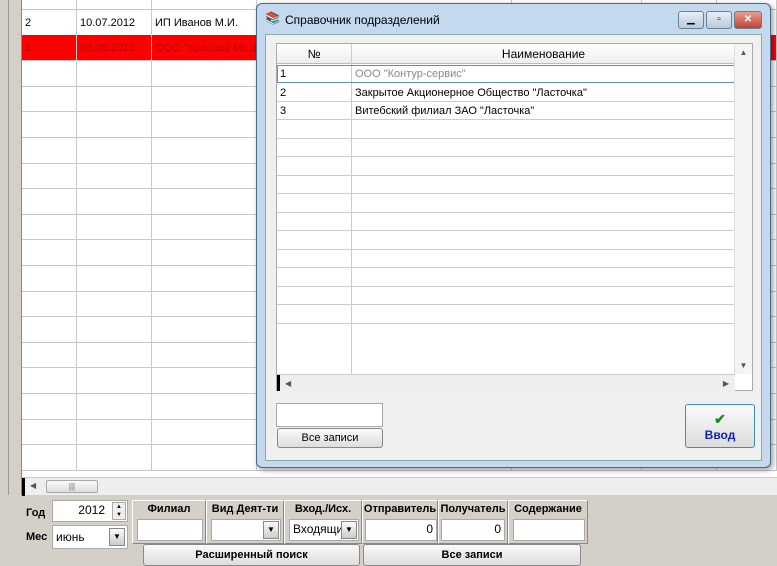 Image resolution: width=777 pixels, height=566 pixels. What do you see at coordinates (36, 513) in the screenshot?
I see `year-label: Год` at bounding box center [36, 513].